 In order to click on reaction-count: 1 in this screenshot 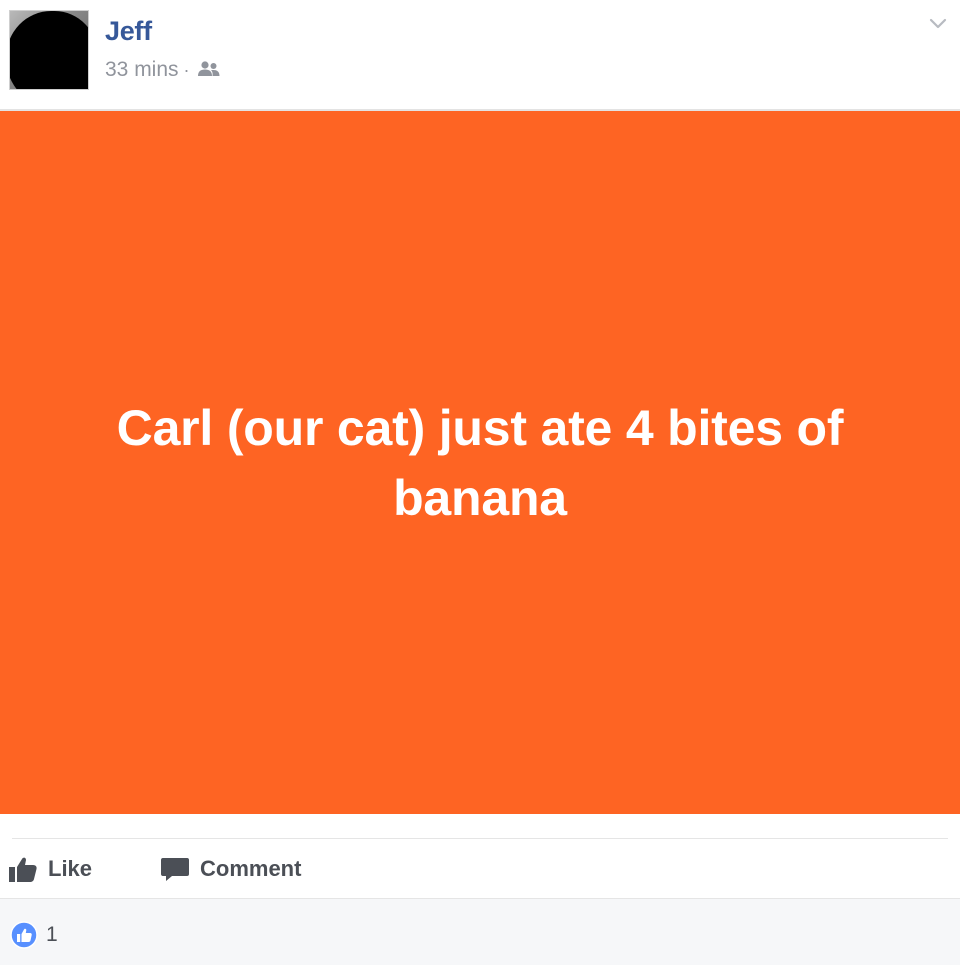, I will do `click(52, 934)`.